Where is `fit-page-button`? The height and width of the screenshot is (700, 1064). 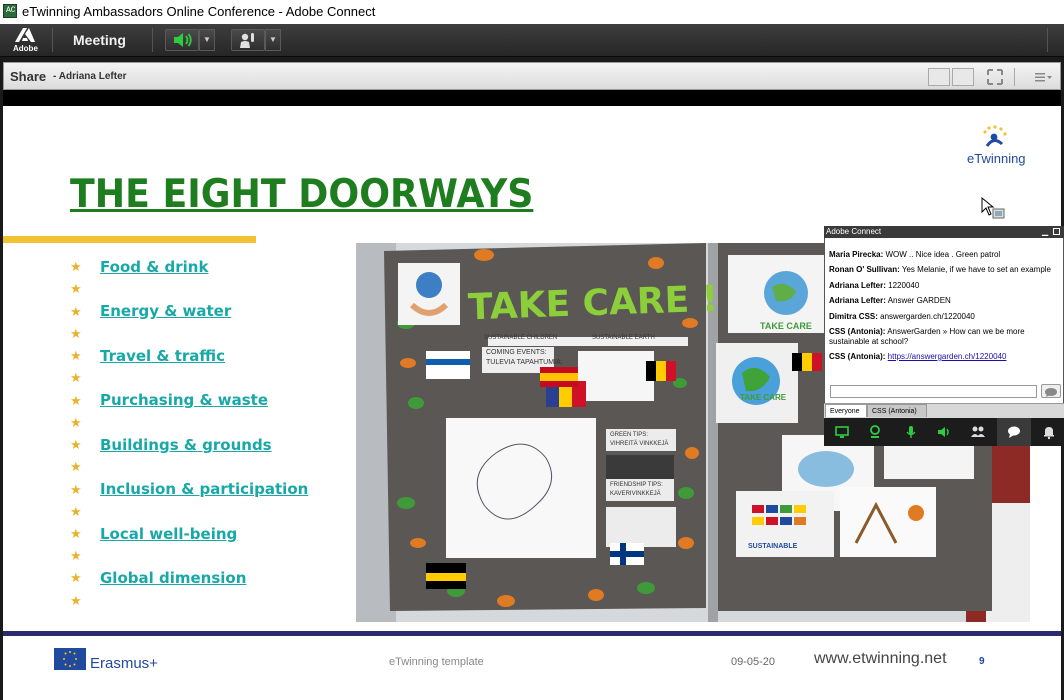 fit-page-button is located at coordinates (963, 77).